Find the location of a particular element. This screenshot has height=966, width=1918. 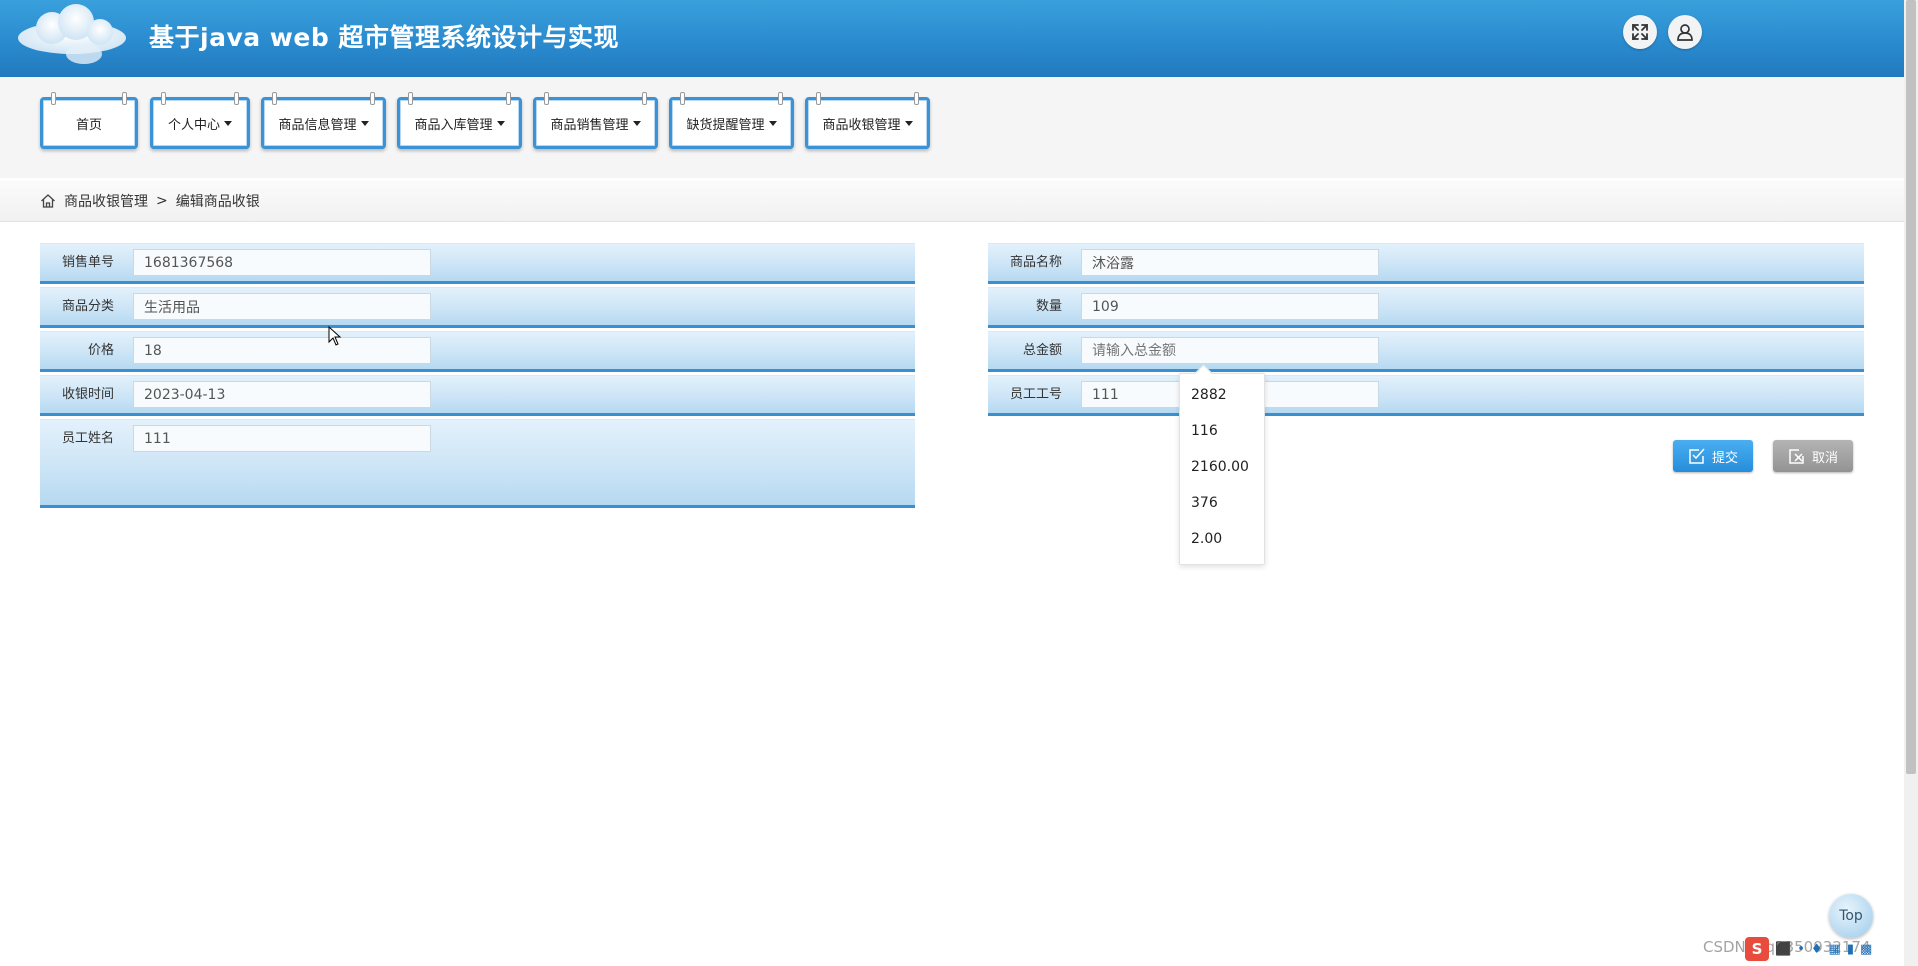

form-row-employee-id: 员工工号 is located at coordinates (1426, 395).